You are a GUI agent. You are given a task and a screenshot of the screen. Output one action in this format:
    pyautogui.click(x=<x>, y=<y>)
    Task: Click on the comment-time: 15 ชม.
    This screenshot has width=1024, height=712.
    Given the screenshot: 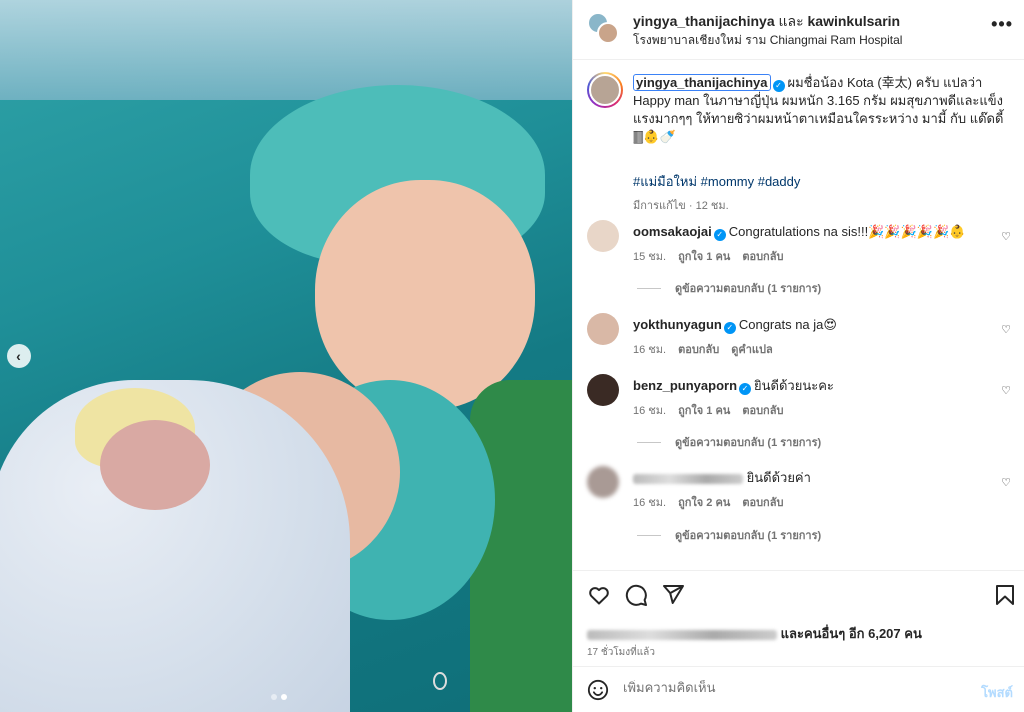 What is the action you would take?
    pyautogui.click(x=650, y=257)
    